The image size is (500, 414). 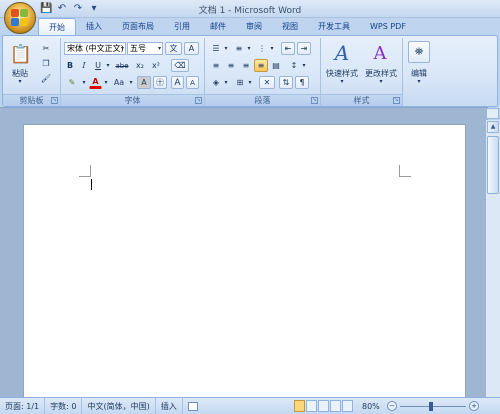 I want to click on copy-icon: ❐, so click(x=46, y=63).